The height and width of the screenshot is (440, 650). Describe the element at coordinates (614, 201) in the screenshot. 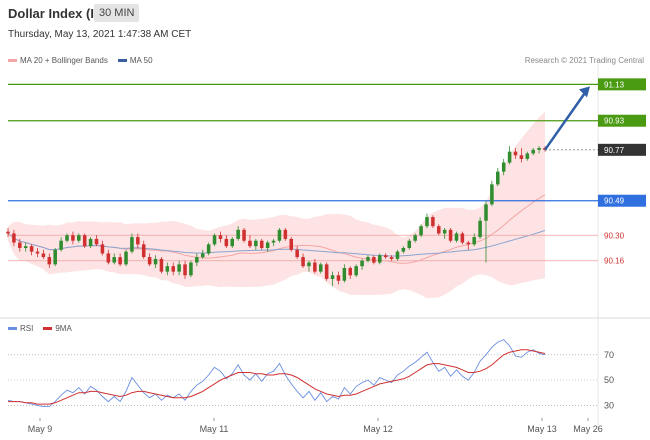

I see `level-label-90.49: 90.49` at that location.